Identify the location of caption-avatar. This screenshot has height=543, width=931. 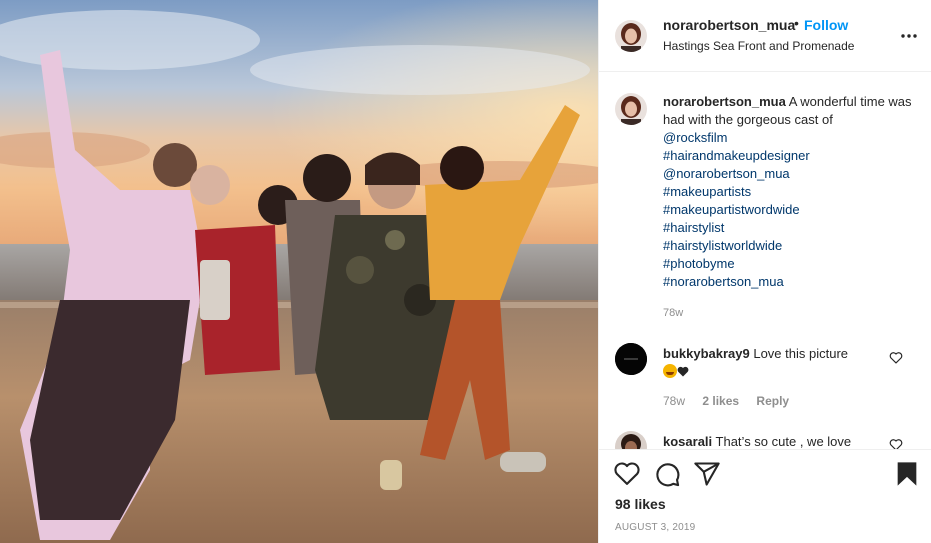
(631, 109).